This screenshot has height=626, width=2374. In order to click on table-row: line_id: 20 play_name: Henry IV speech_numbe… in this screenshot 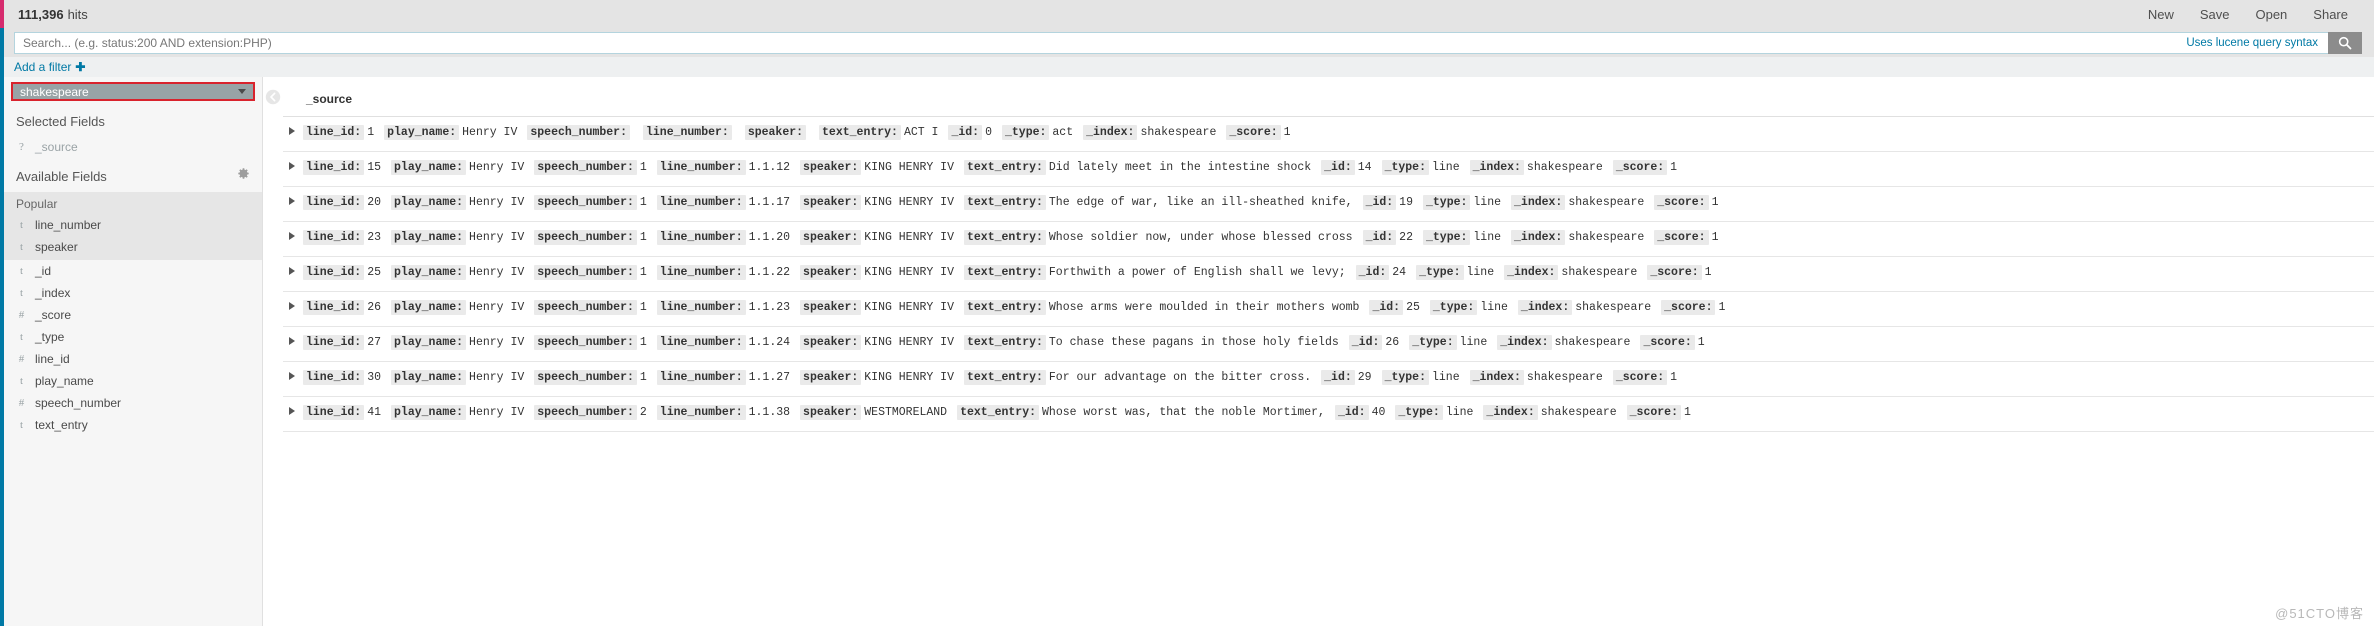, I will do `click(1328, 204)`.